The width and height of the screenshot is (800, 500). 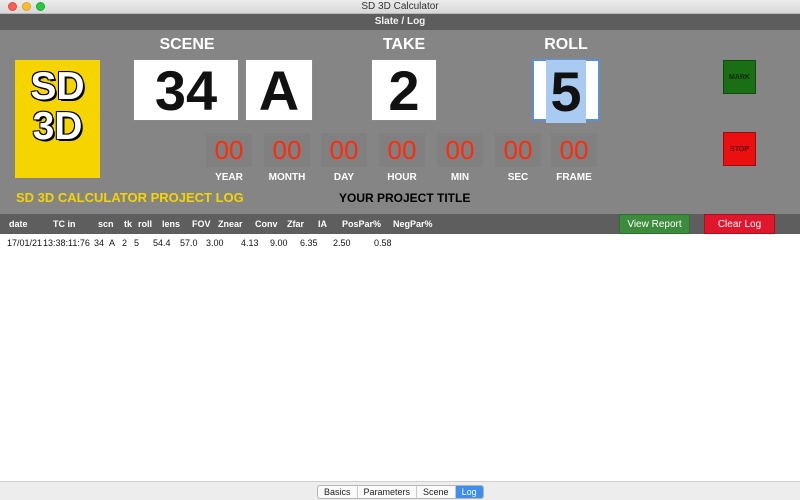 What do you see at coordinates (25, 243) in the screenshot?
I see `log-cell-date: 17/01/21` at bounding box center [25, 243].